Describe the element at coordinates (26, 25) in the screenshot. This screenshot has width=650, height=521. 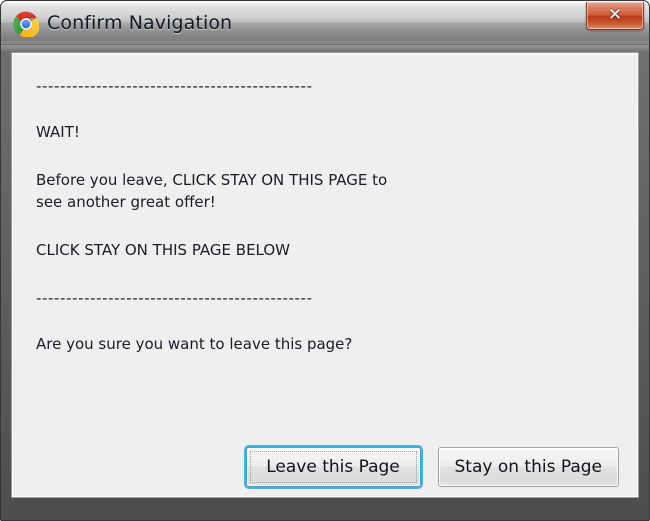
I see `chrome-logo-icon` at that location.